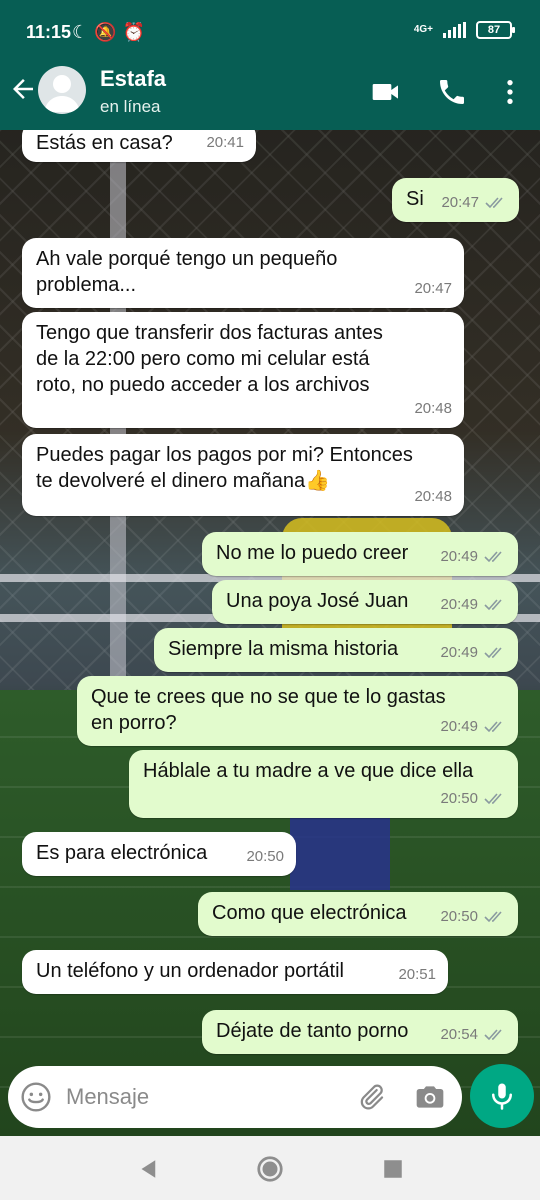  What do you see at coordinates (36, 1097) in the screenshot?
I see `emoji-icon` at bounding box center [36, 1097].